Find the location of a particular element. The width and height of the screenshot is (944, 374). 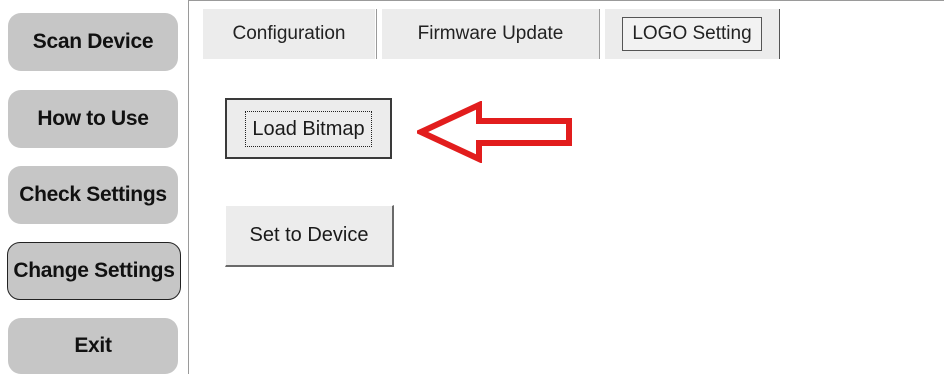

how-to-use-label: How to Use is located at coordinates (93, 118).